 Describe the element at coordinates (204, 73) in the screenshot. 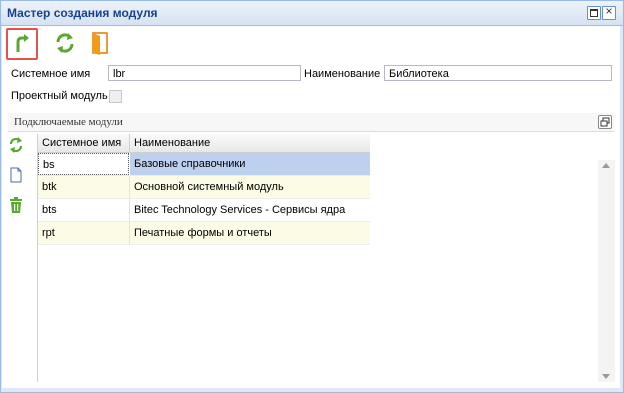

I see `system-name-field: lbr` at that location.